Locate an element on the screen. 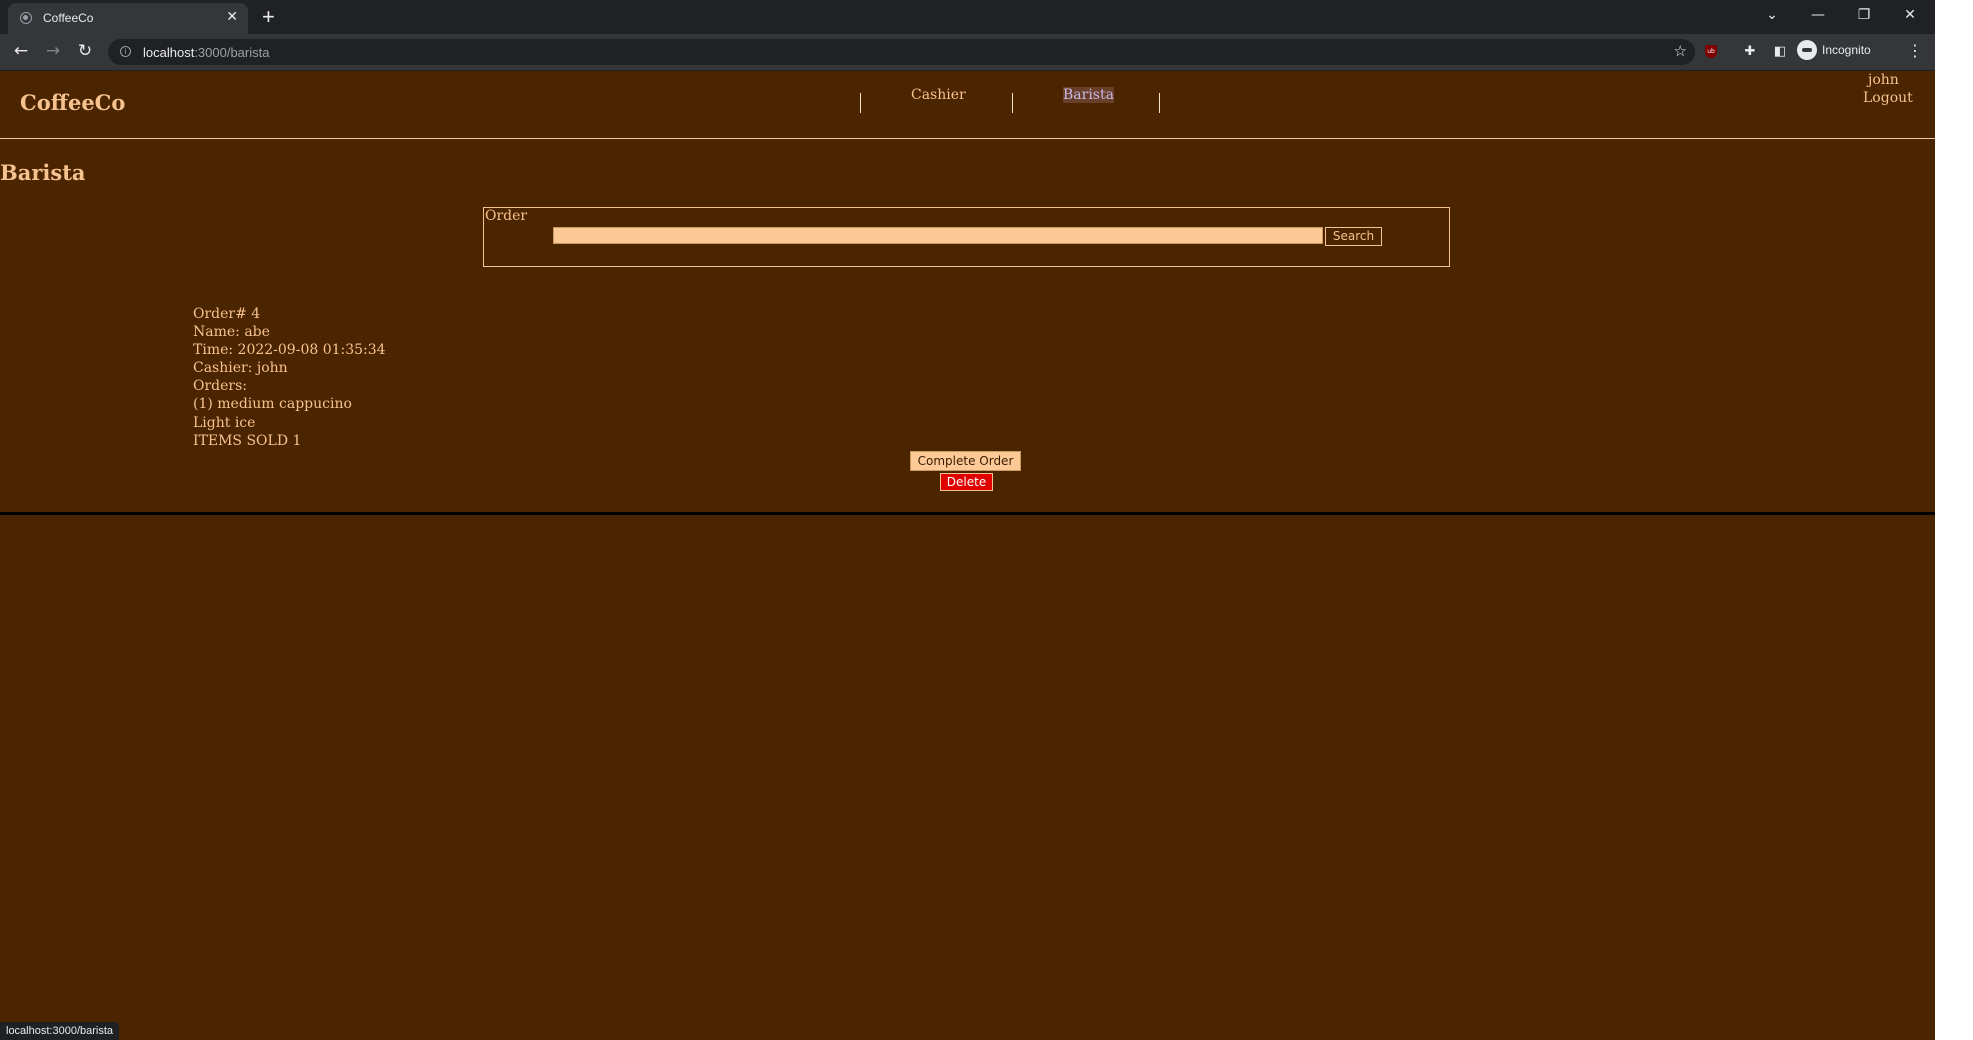 This screenshot has width=1973, height=1040. address-bar: i localhost:3000/barista ☆ is located at coordinates (901, 52).